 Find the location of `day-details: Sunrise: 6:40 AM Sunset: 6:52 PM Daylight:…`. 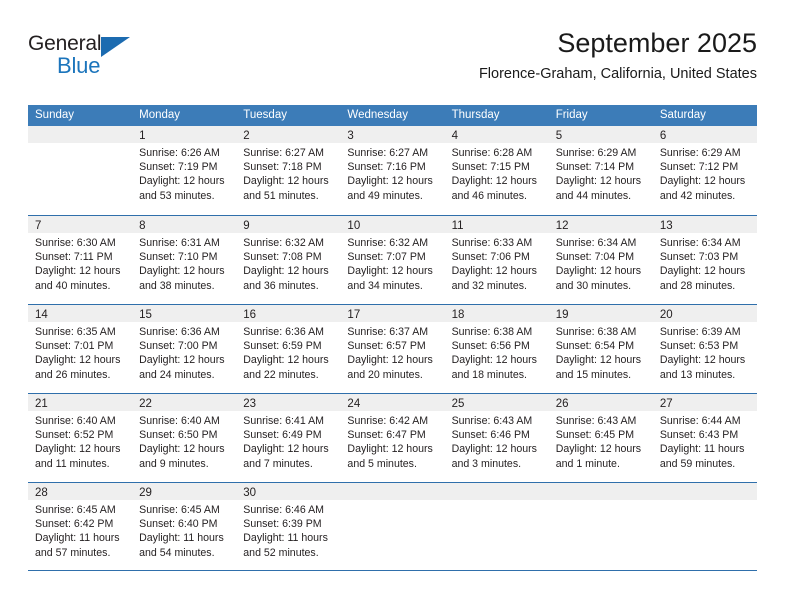

day-details: Sunrise: 6:40 AM Sunset: 6:52 PM Daylight:… is located at coordinates (80, 441).